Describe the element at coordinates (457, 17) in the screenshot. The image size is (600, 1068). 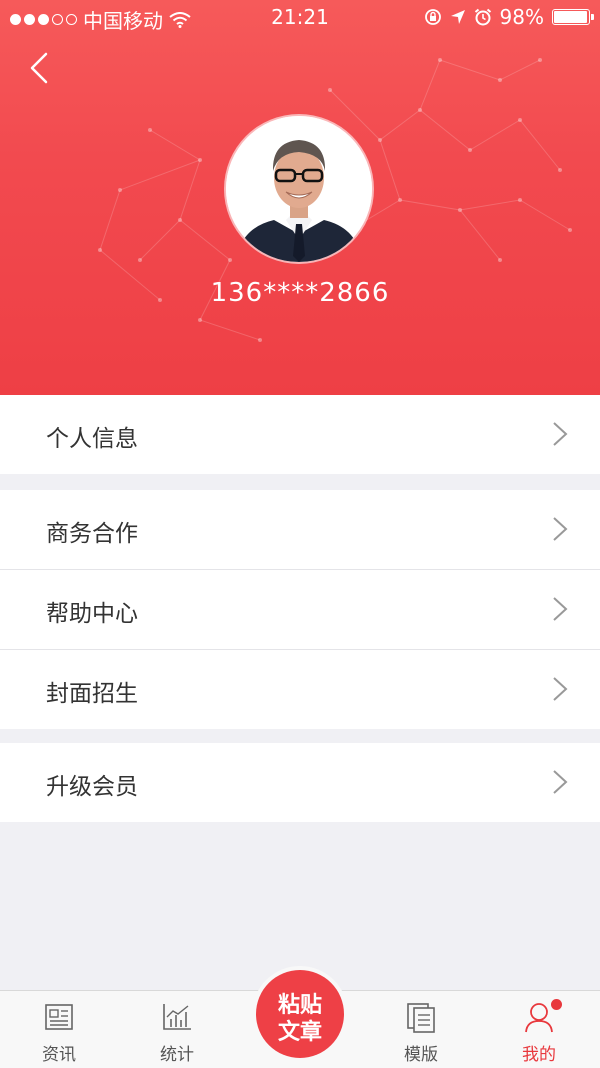
I see `location-icon` at that location.